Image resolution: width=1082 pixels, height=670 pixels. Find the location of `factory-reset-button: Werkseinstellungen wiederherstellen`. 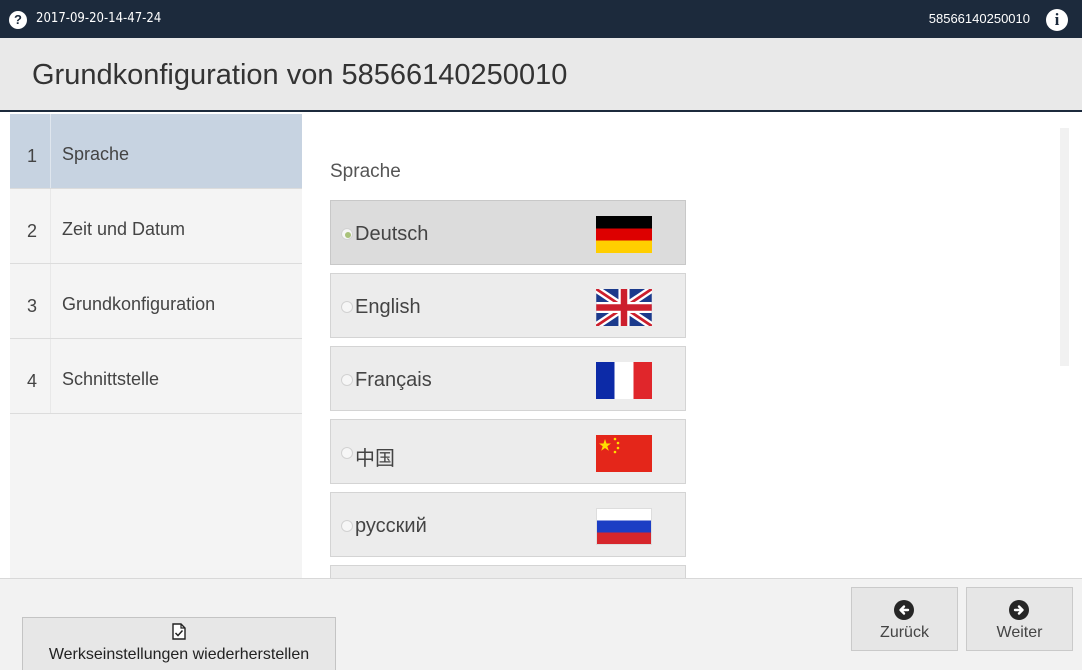

factory-reset-button: Werkseinstellungen wiederherstellen is located at coordinates (179, 643).